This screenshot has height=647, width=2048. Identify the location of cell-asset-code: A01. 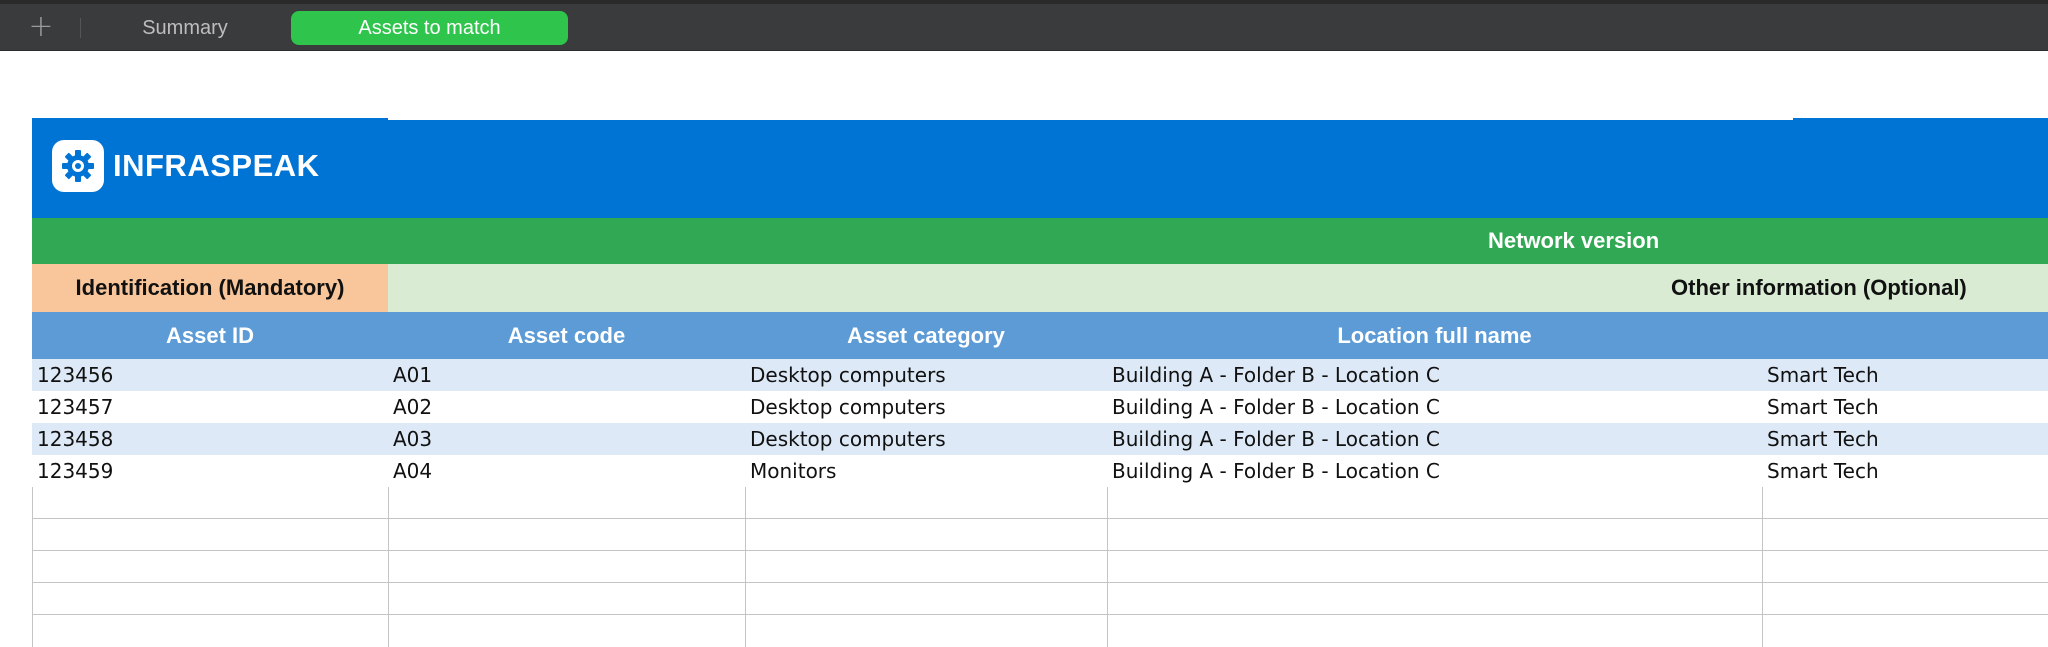
(566, 375).